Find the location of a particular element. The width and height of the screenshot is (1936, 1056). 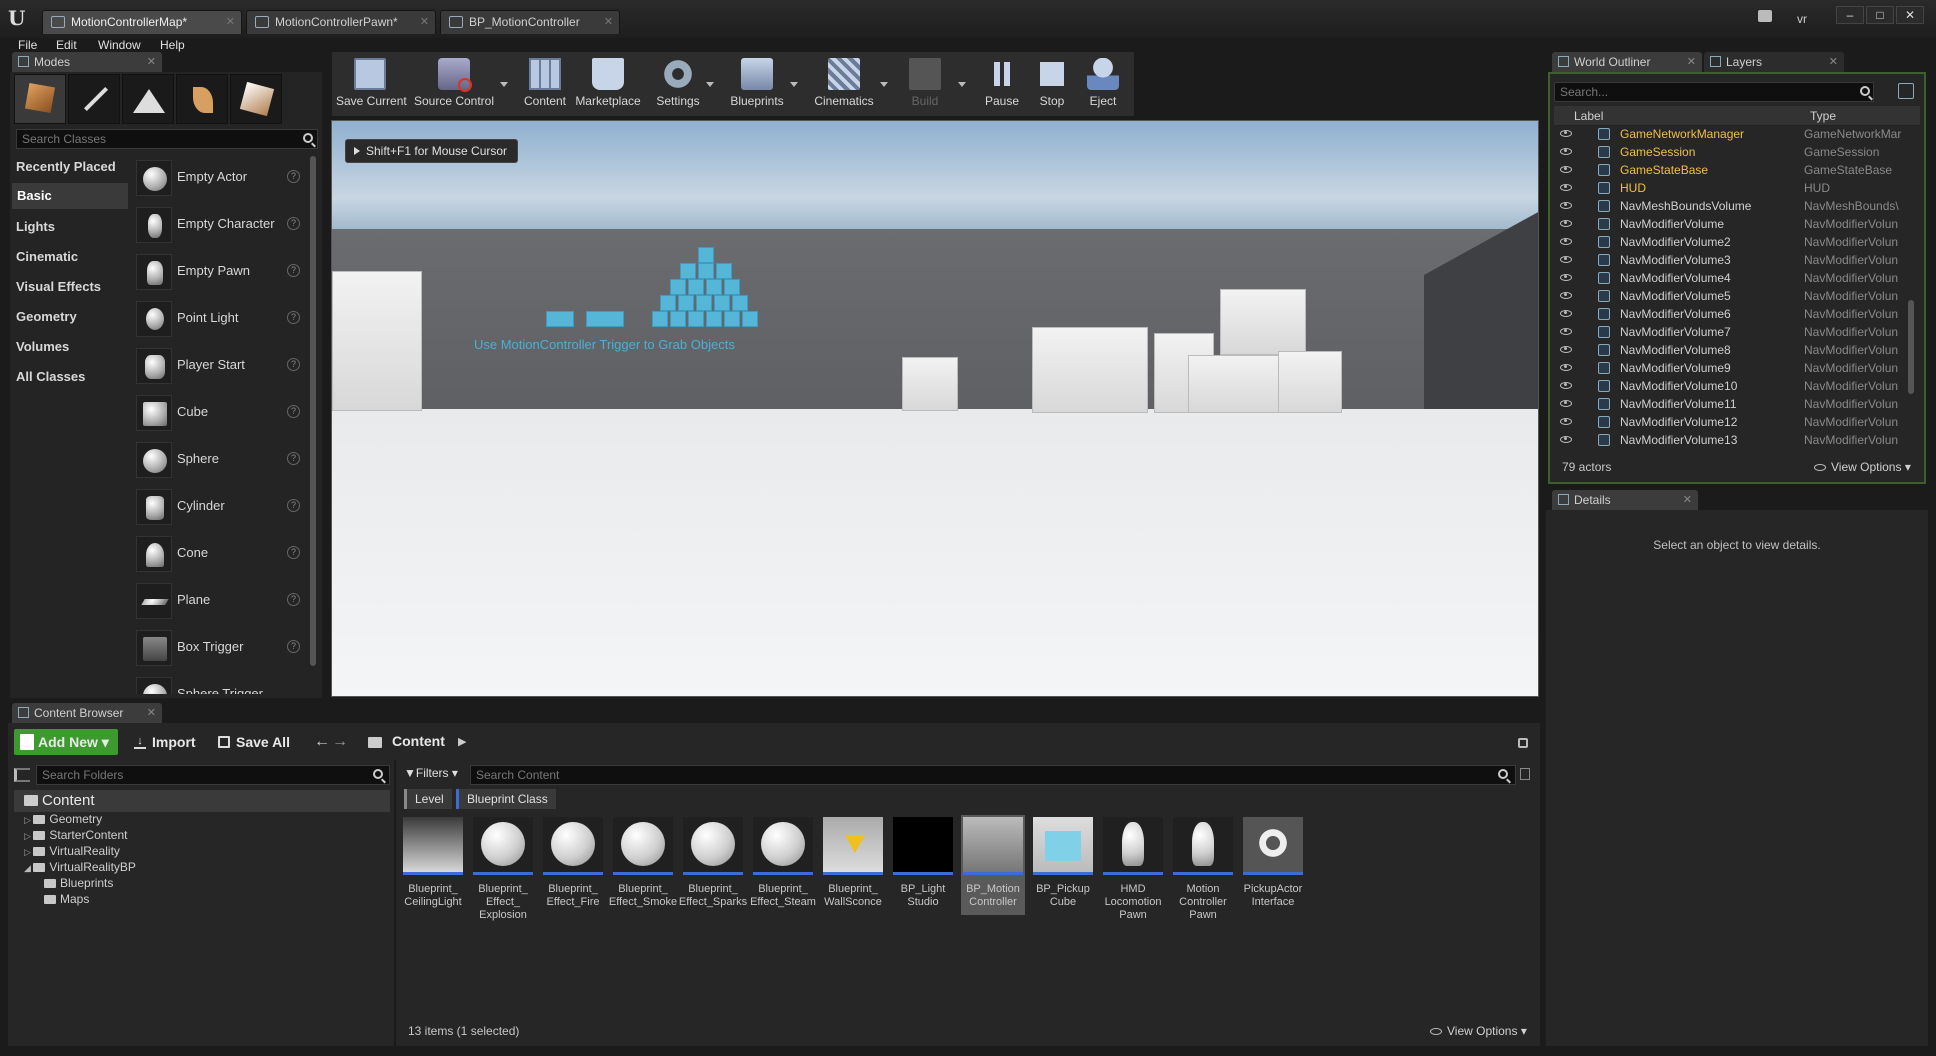

place-item-empty-pawn: Empty Pawn? is located at coordinates (218, 271).